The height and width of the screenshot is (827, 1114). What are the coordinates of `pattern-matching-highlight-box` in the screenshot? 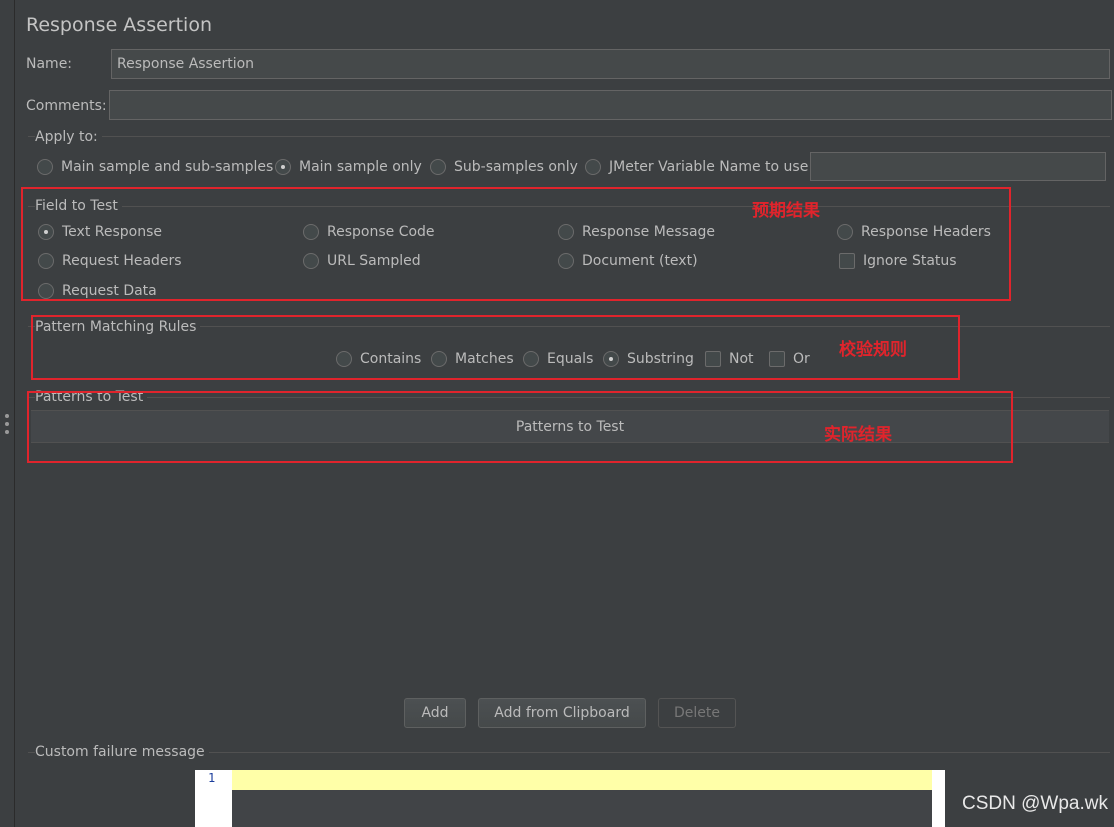 It's located at (495, 347).